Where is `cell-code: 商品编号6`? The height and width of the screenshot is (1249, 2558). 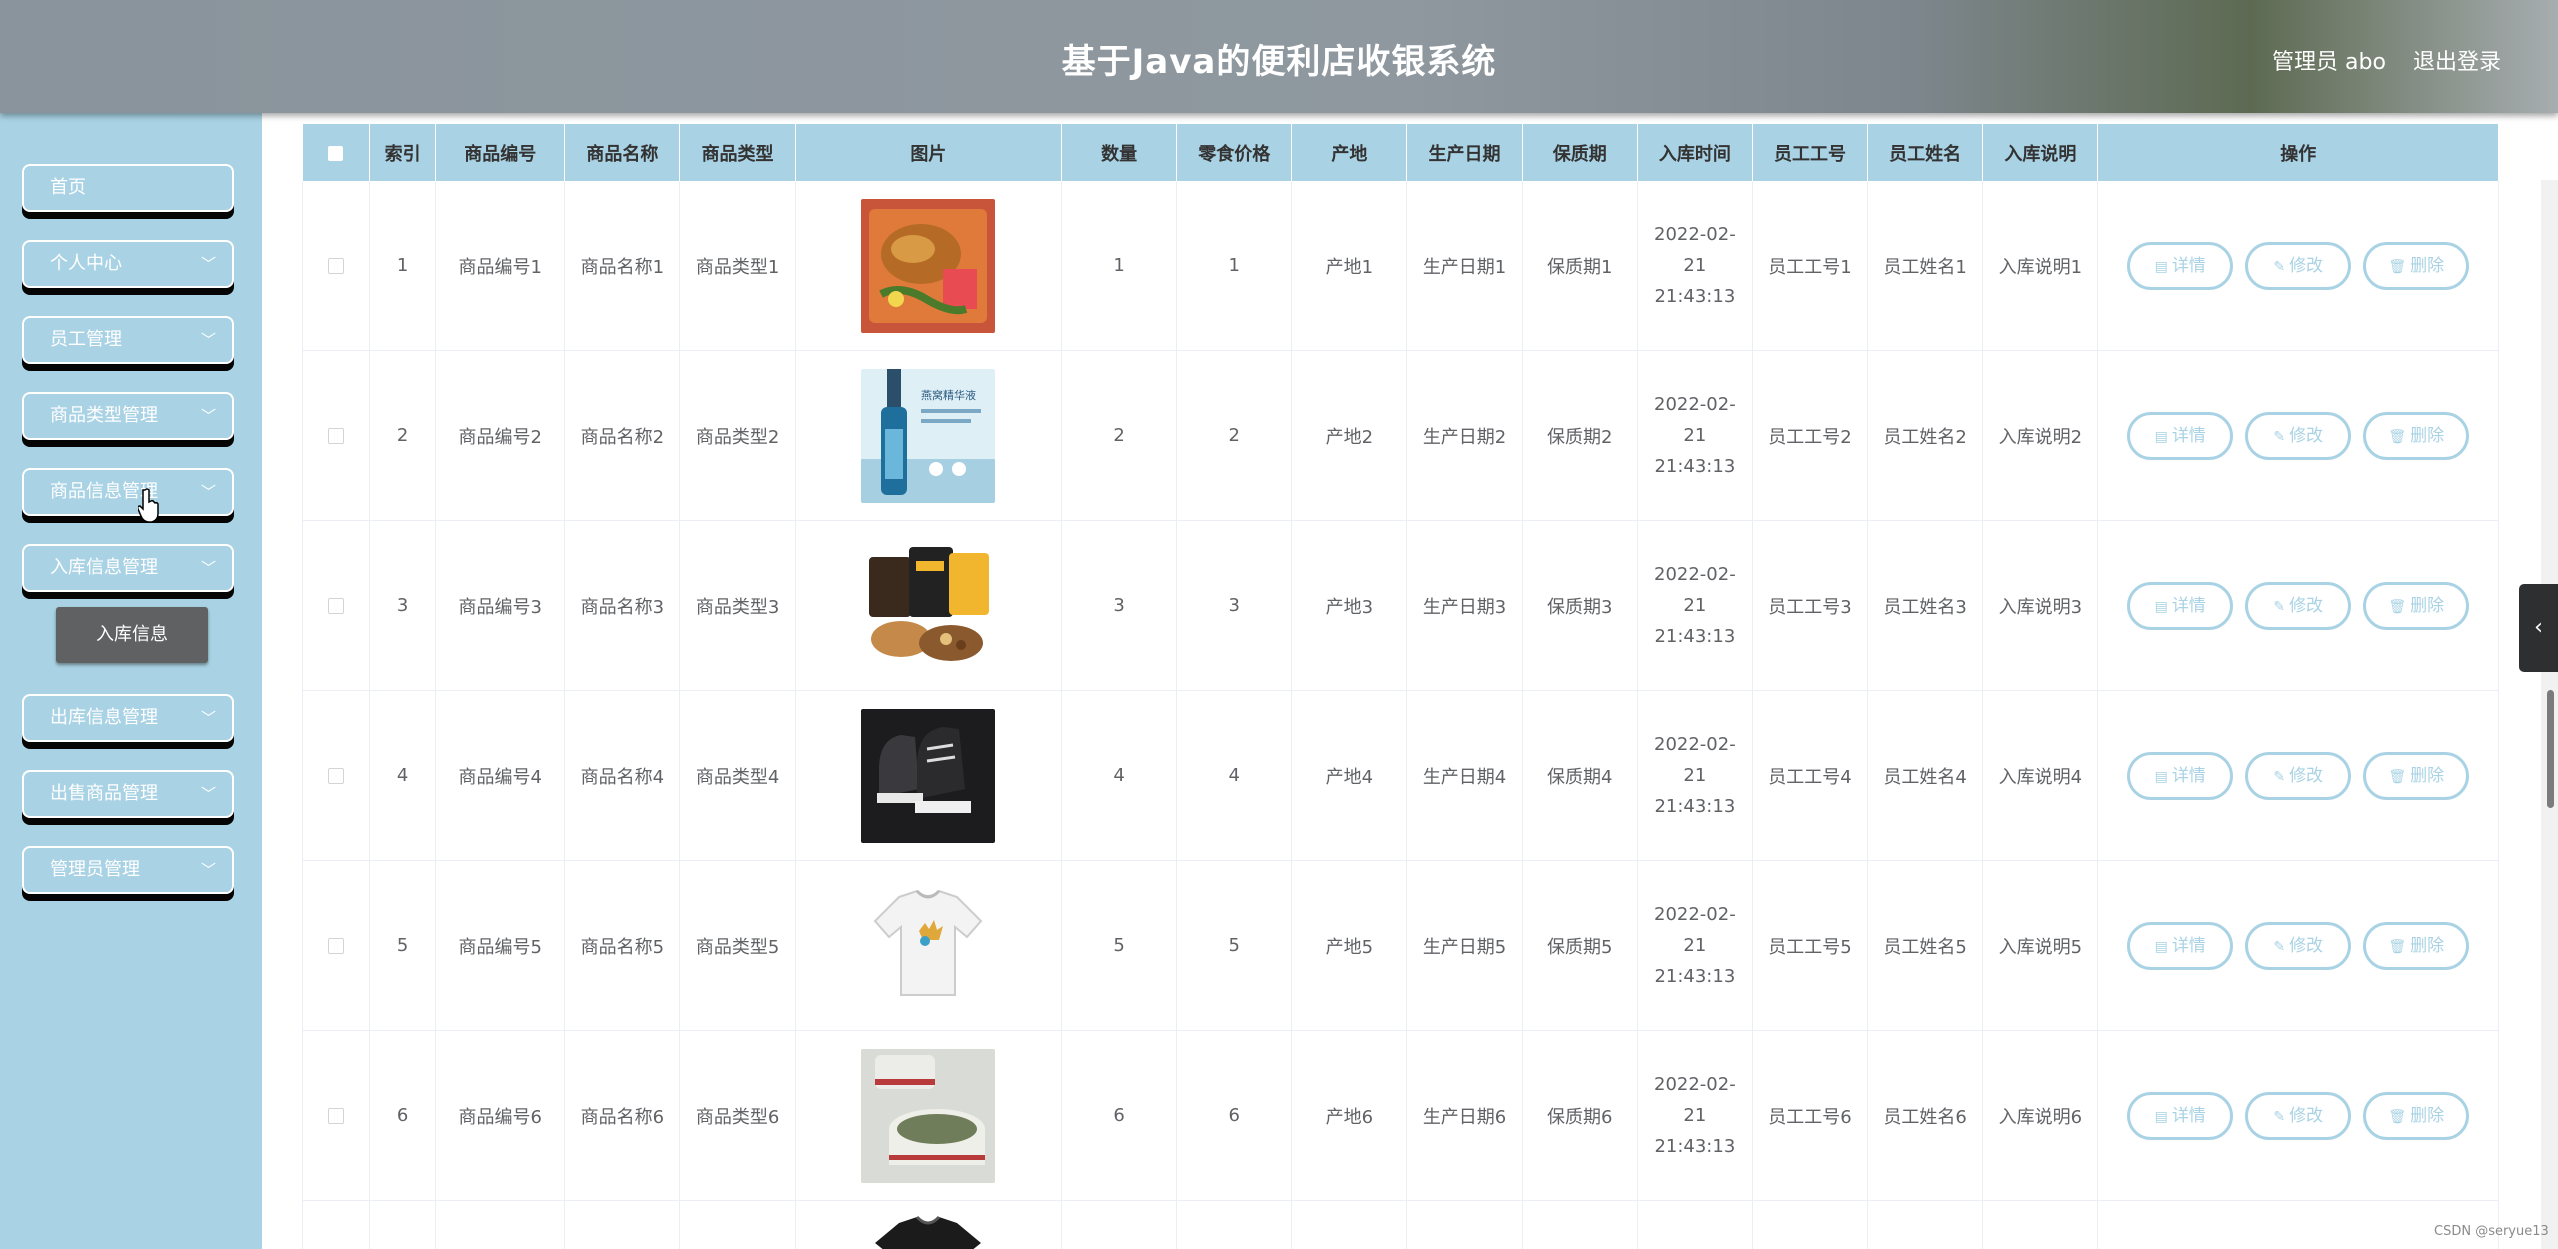 cell-code: 商品编号6 is located at coordinates (500, 1115).